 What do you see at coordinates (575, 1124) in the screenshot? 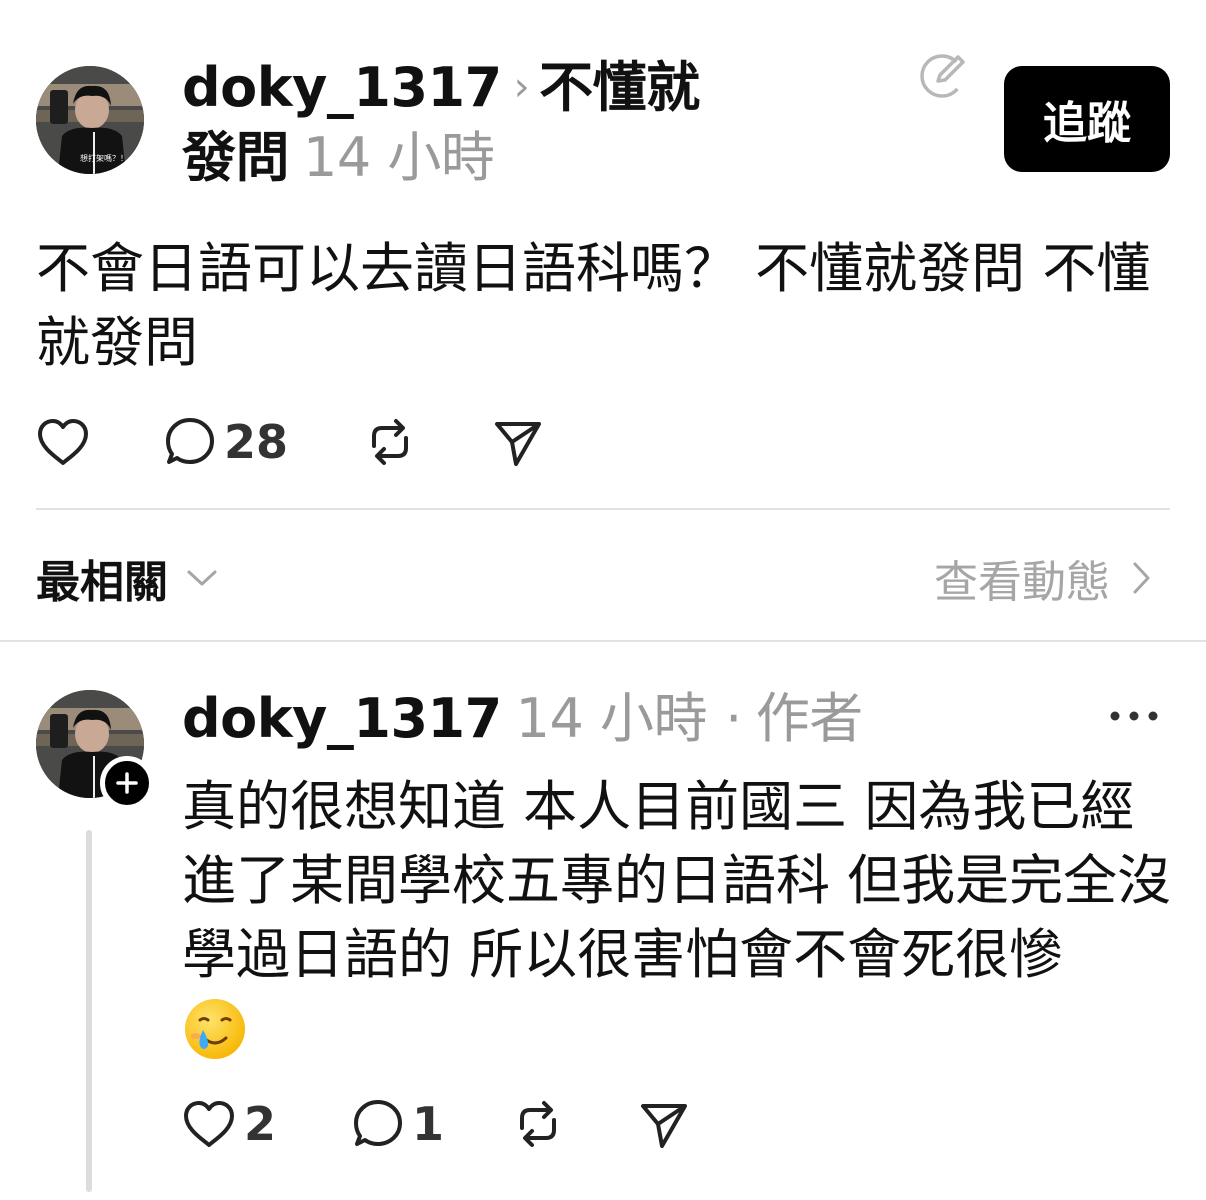
I see `reply-repost-button` at bounding box center [575, 1124].